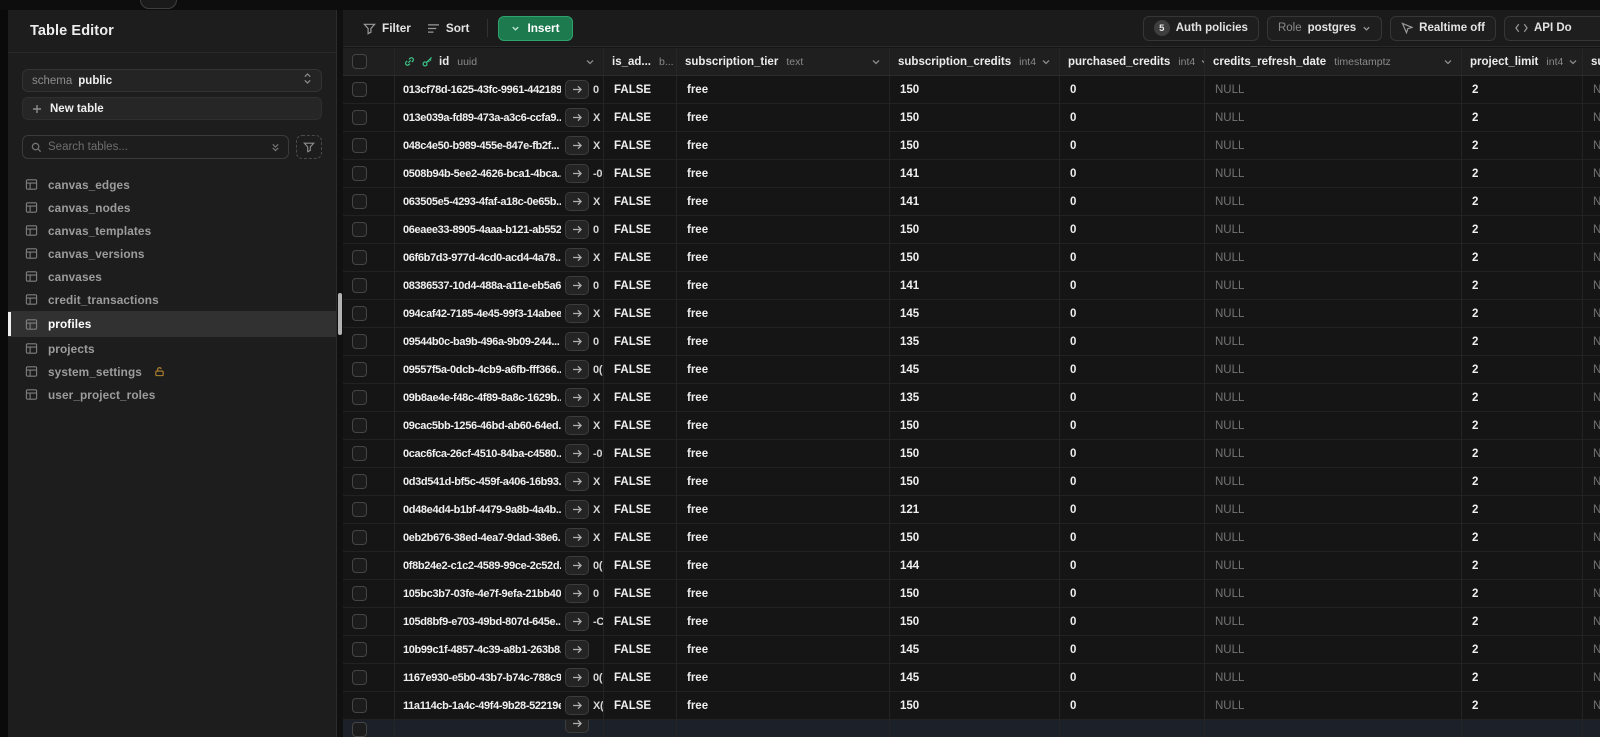 The width and height of the screenshot is (1600, 737). Describe the element at coordinates (499, 481) in the screenshot. I see `cell-id: 0d3d541d-bf5c-459f-a406-16b93... X` at that location.